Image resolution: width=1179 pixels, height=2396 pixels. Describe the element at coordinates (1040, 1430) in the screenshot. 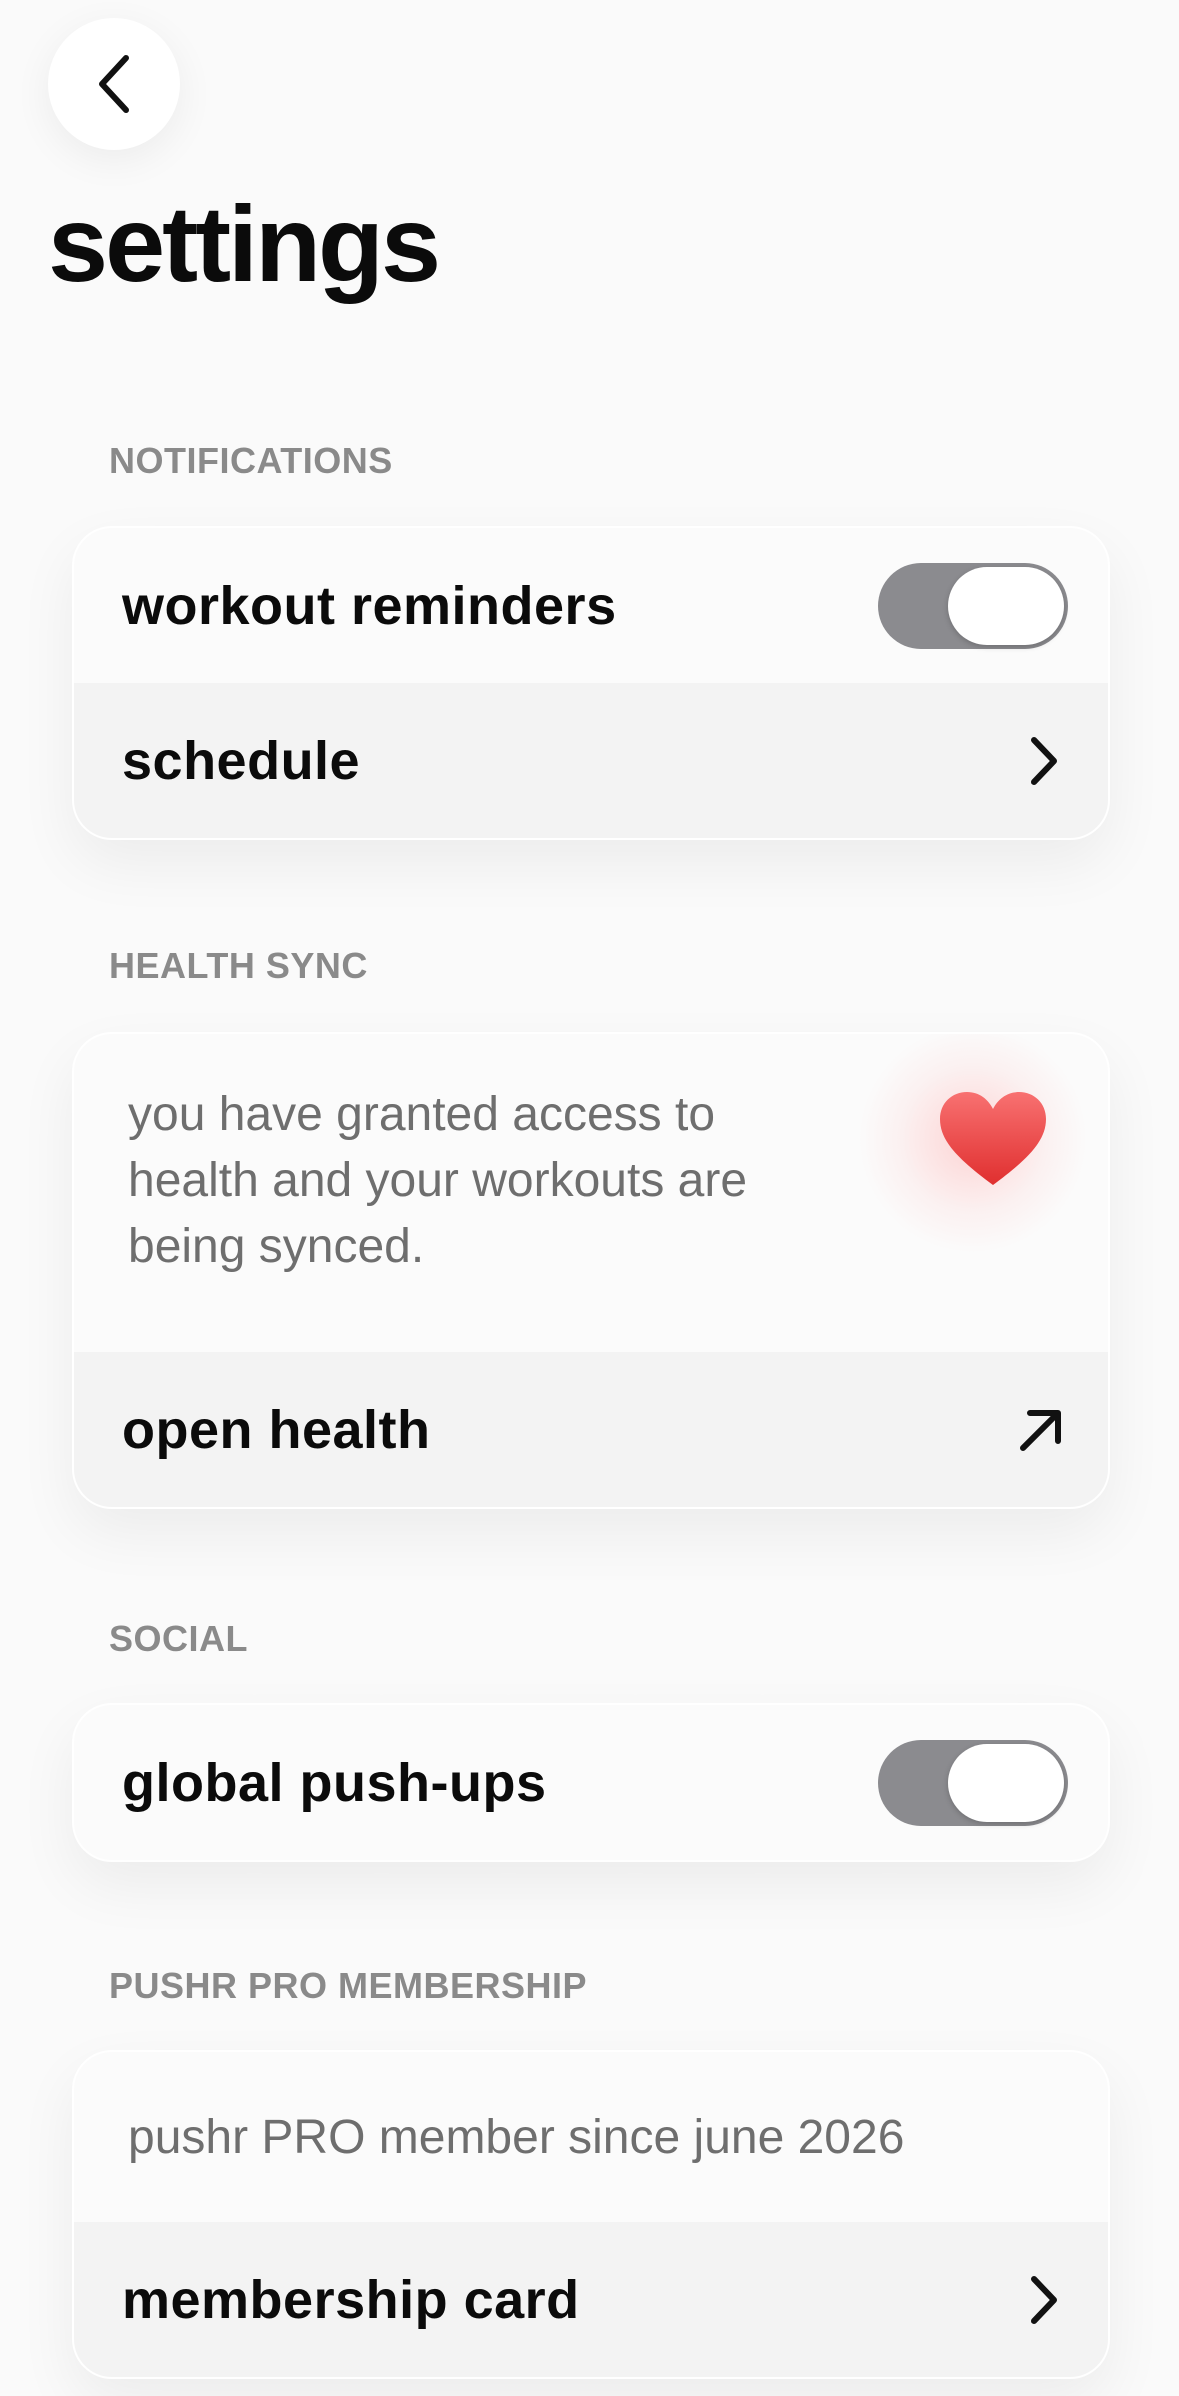

I see `arrow-up-right-icon` at that location.